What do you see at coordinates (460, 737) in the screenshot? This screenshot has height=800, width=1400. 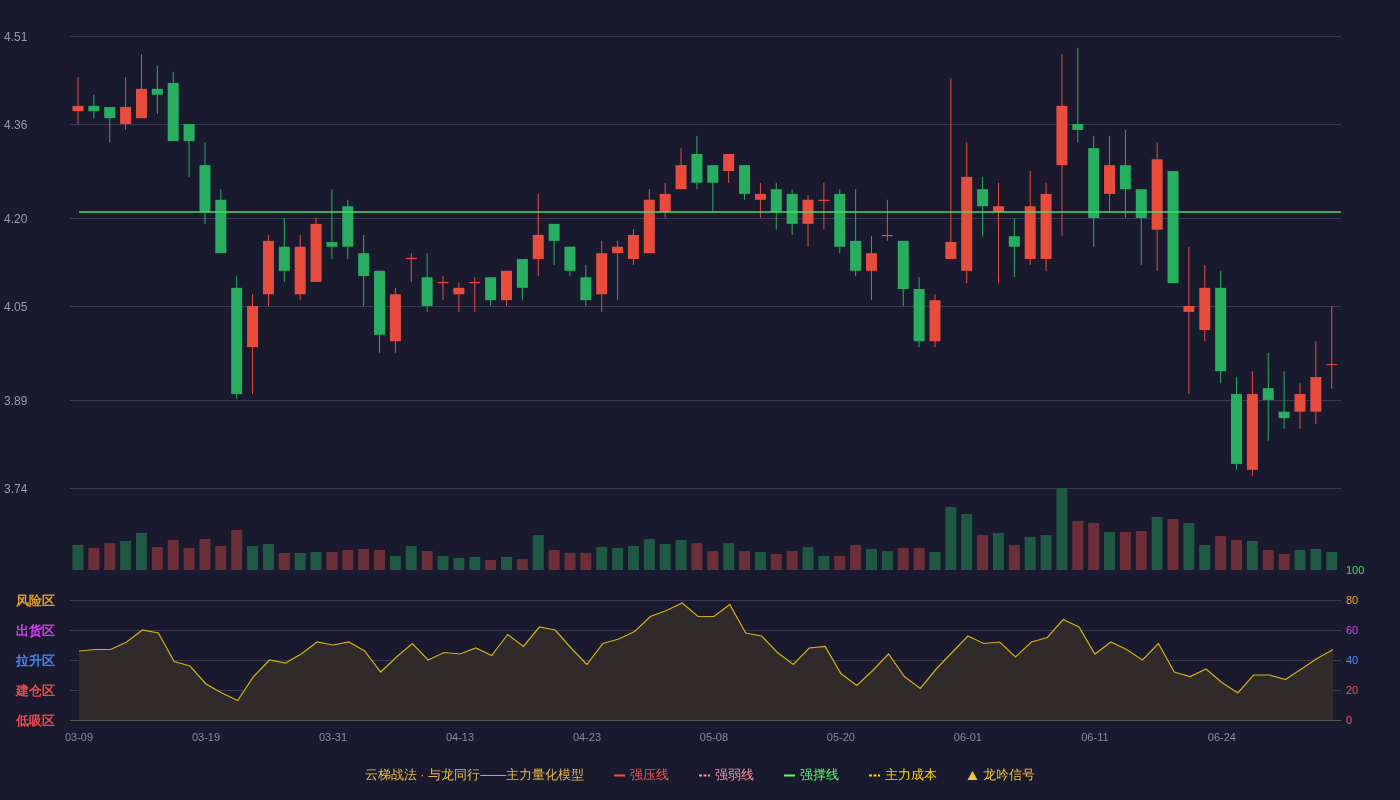 I see `date-label: 04-13` at bounding box center [460, 737].